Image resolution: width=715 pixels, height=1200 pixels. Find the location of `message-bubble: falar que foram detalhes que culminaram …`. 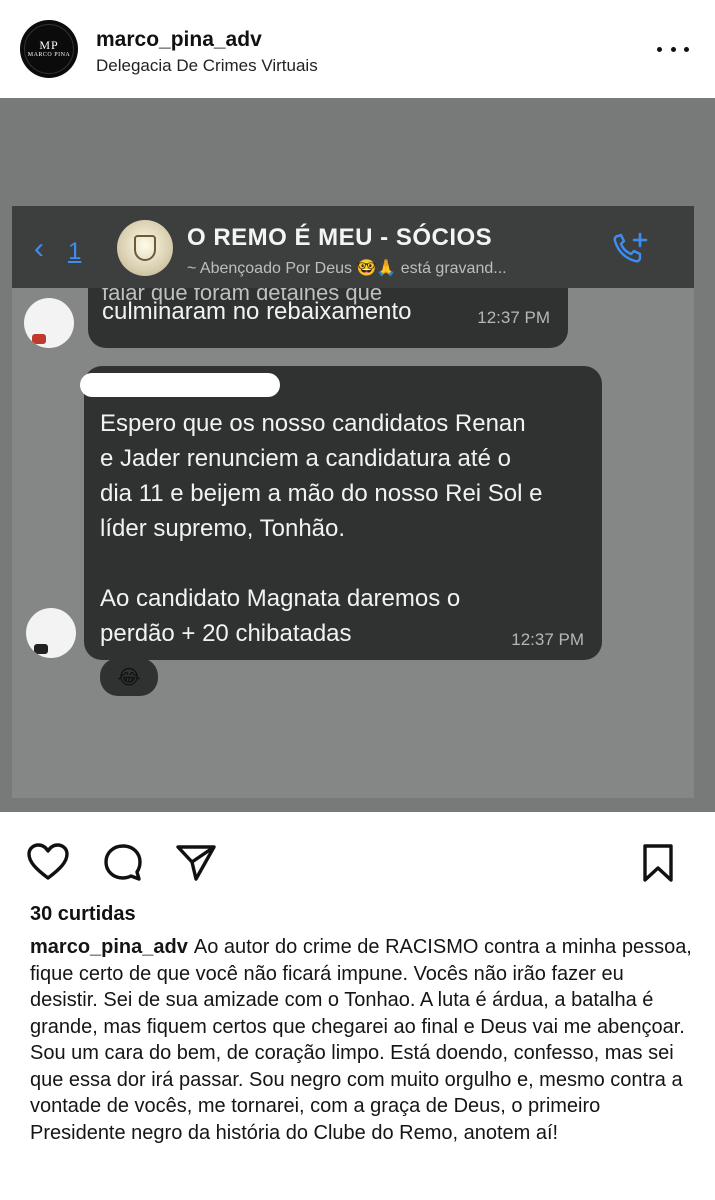

message-bubble: falar que foram detalhes que culminaram … is located at coordinates (328, 318).